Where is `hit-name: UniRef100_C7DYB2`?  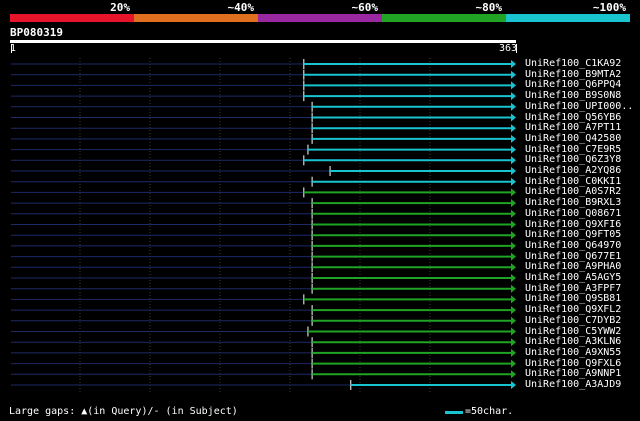 hit-name: UniRef100_C7DYB2 is located at coordinates (573, 320).